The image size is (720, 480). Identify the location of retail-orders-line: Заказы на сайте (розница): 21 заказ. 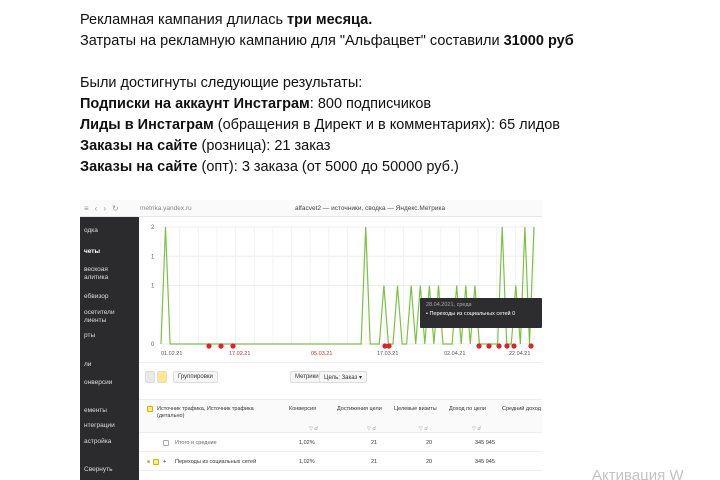
(380, 146).